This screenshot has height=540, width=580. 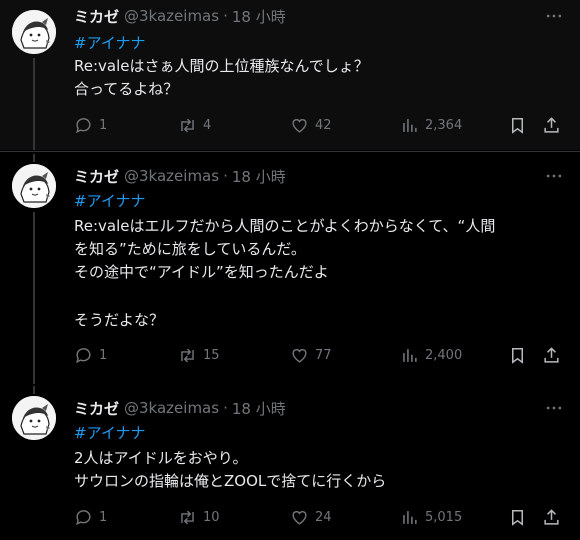 What do you see at coordinates (444, 125) in the screenshot?
I see `view-count: 2,364` at bounding box center [444, 125].